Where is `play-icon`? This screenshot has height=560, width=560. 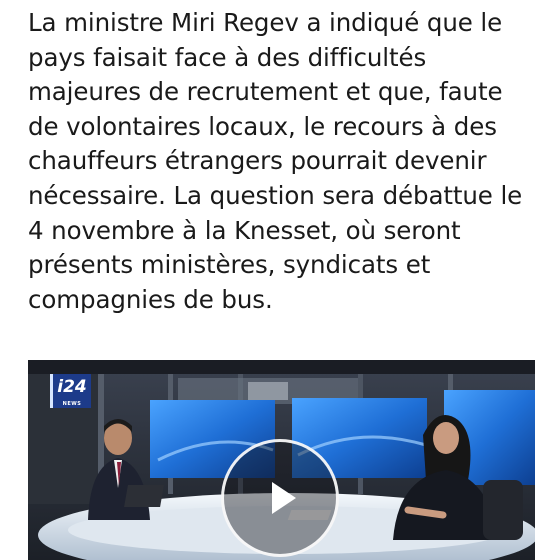
play-icon is located at coordinates (284, 498).